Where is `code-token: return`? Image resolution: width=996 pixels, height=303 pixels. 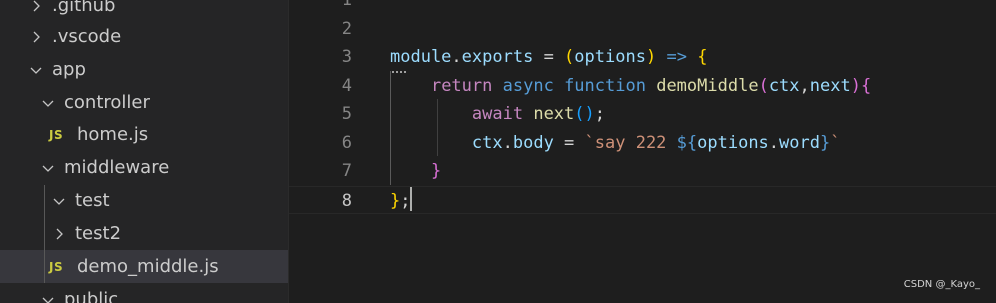
code-token: return is located at coordinates (461, 85).